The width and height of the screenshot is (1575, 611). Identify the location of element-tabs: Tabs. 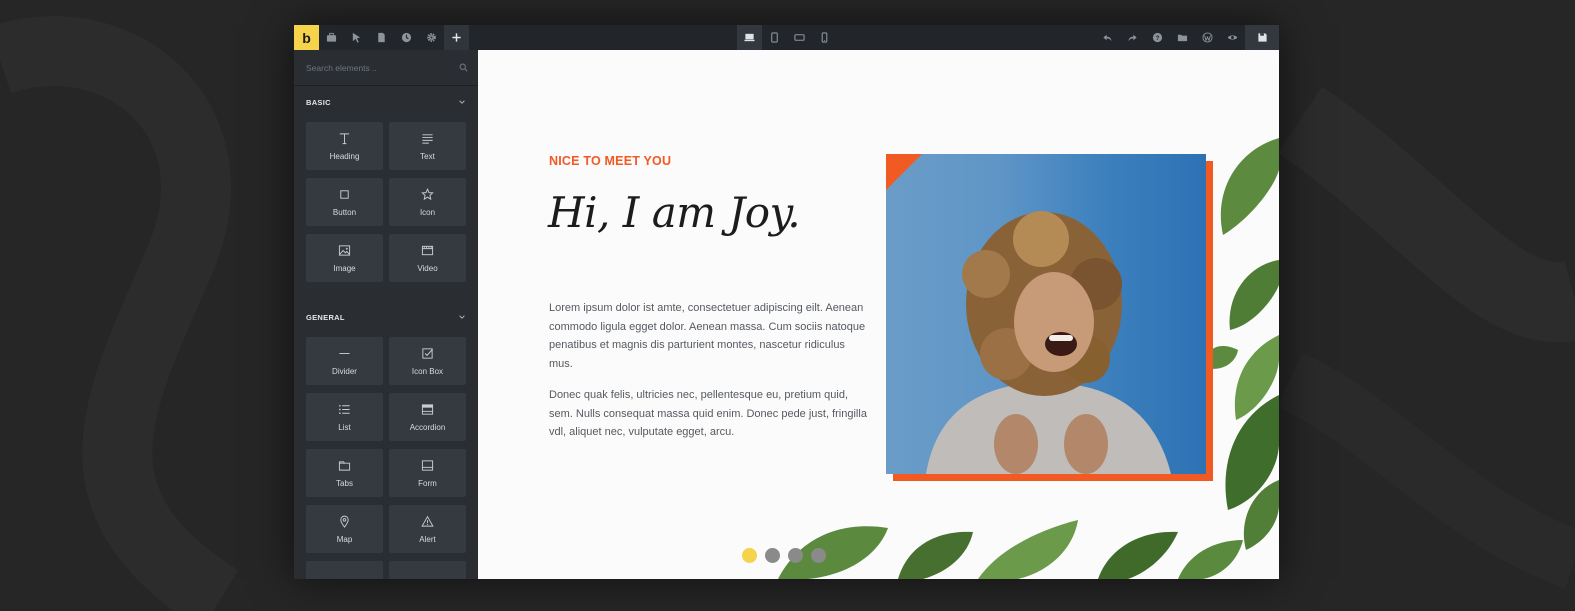
(344, 473).